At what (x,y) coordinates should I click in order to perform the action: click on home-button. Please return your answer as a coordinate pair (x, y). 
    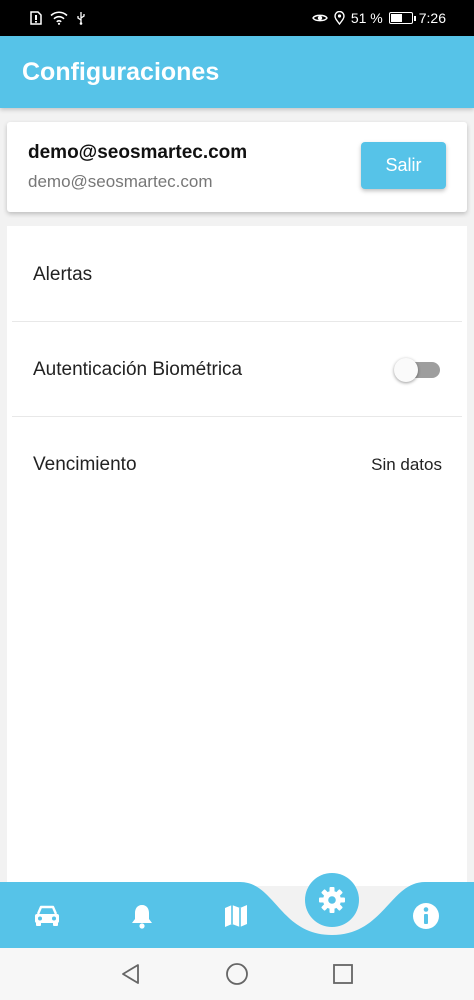
    Looking at the image, I should click on (237, 974).